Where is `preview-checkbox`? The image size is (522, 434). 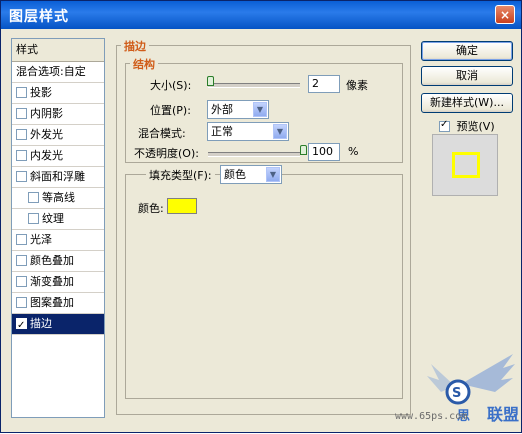
preview-checkbox is located at coordinates (444, 125).